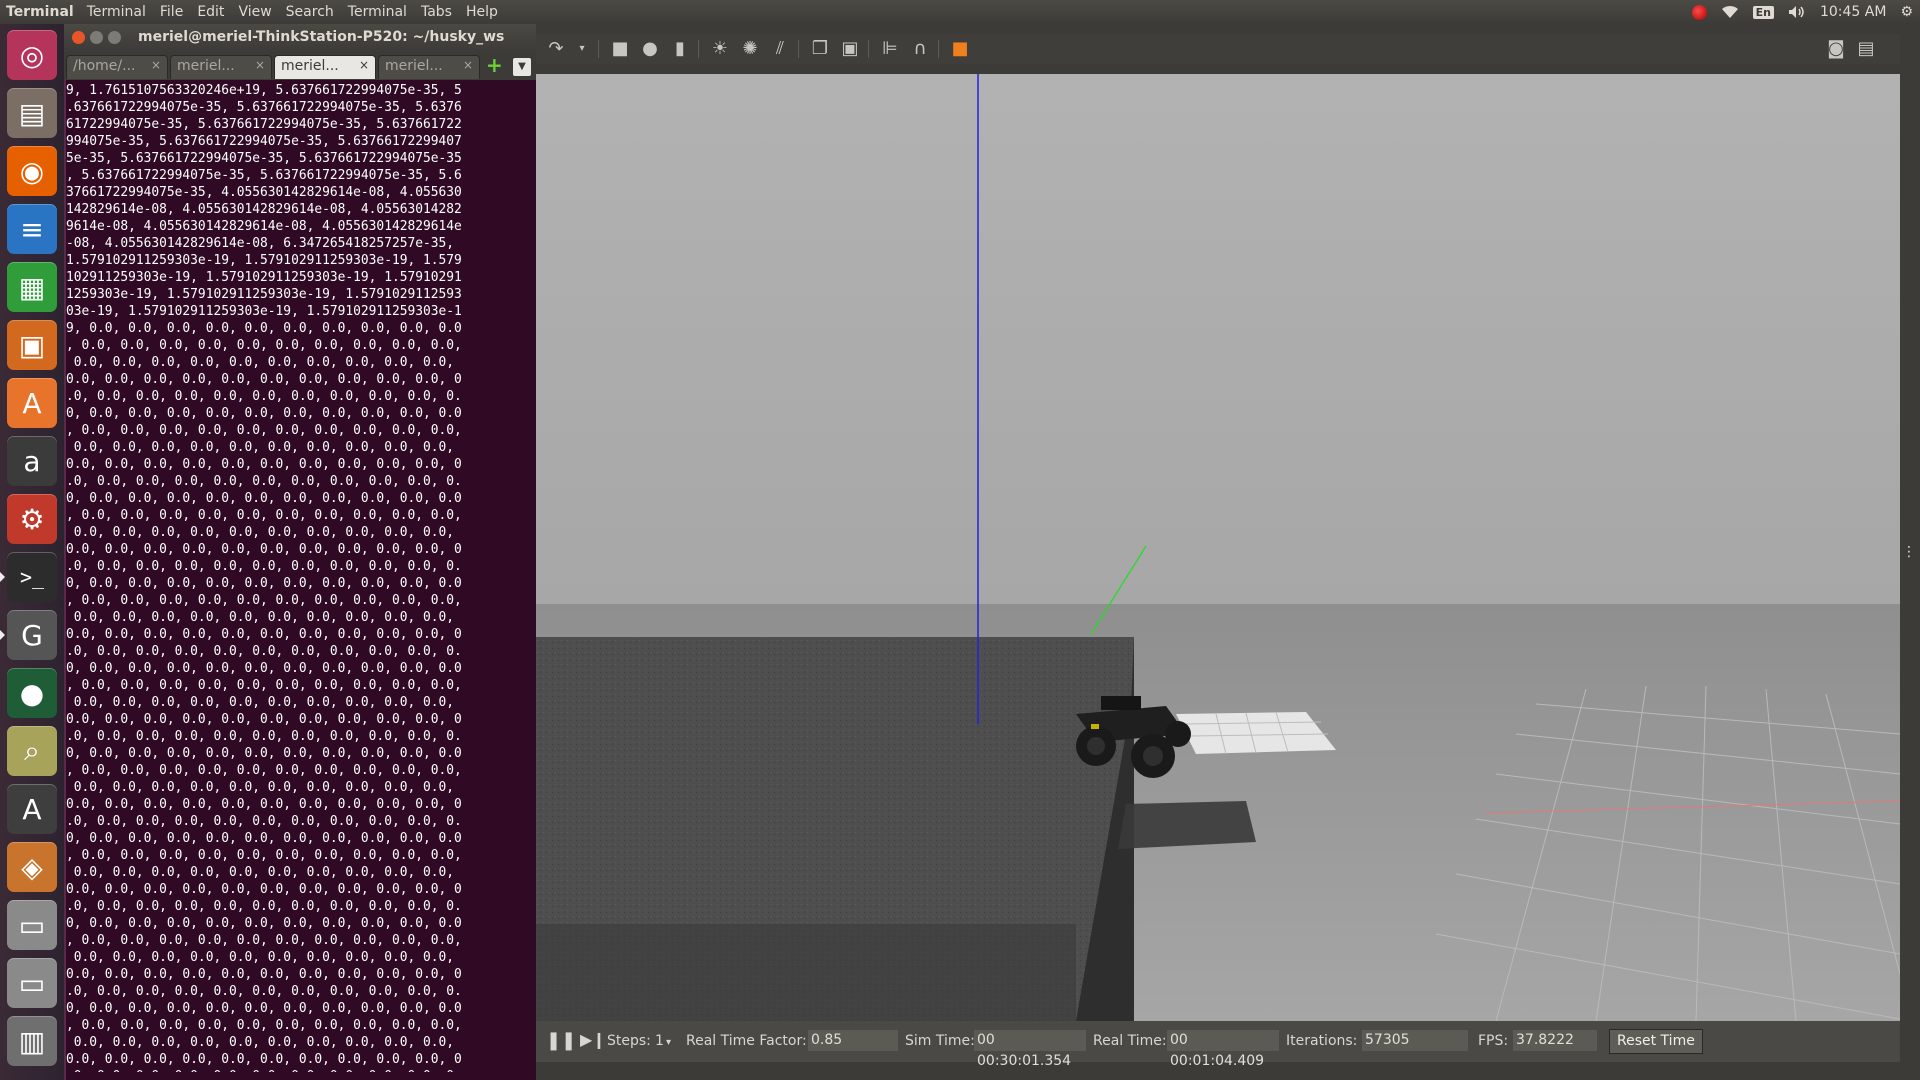 Image resolution: width=1920 pixels, height=1080 pixels. I want to click on software-center-icon: A, so click(32, 403).